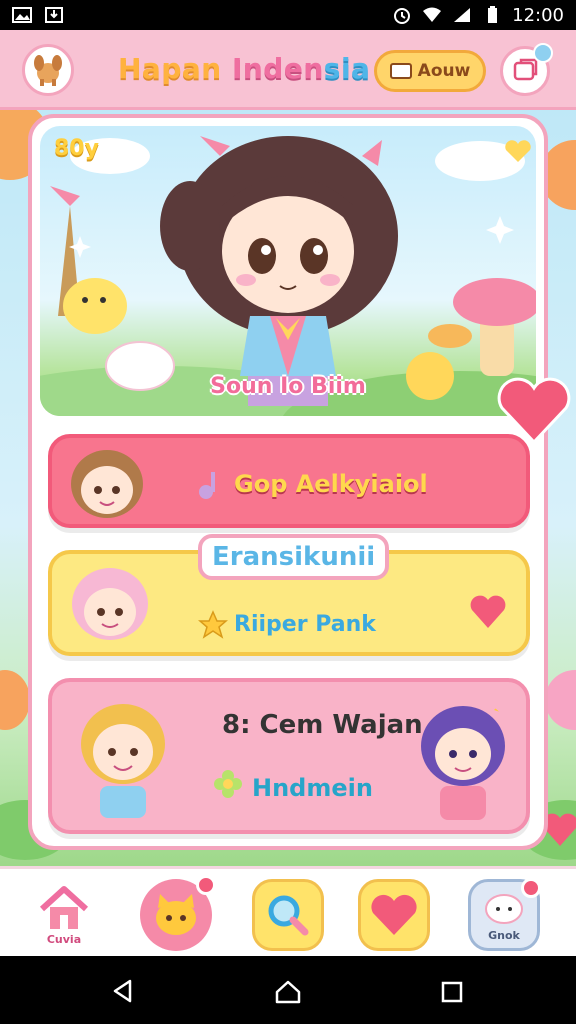 The height and width of the screenshot is (1024, 576). I want to click on dog-icon, so click(48, 70).